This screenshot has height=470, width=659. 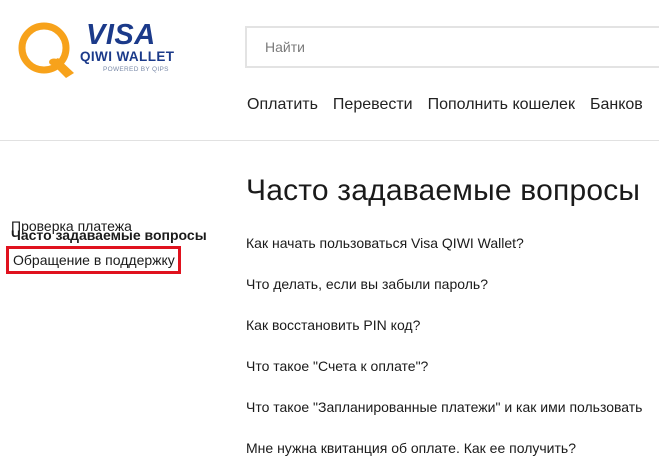 I want to click on nav-transfer: Перевести, so click(x=373, y=105).